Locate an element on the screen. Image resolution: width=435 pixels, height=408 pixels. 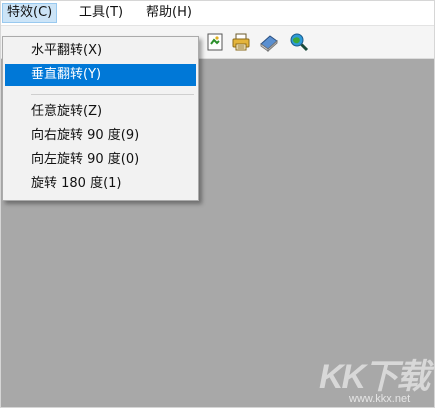
book-icon is located at coordinates (269, 42).